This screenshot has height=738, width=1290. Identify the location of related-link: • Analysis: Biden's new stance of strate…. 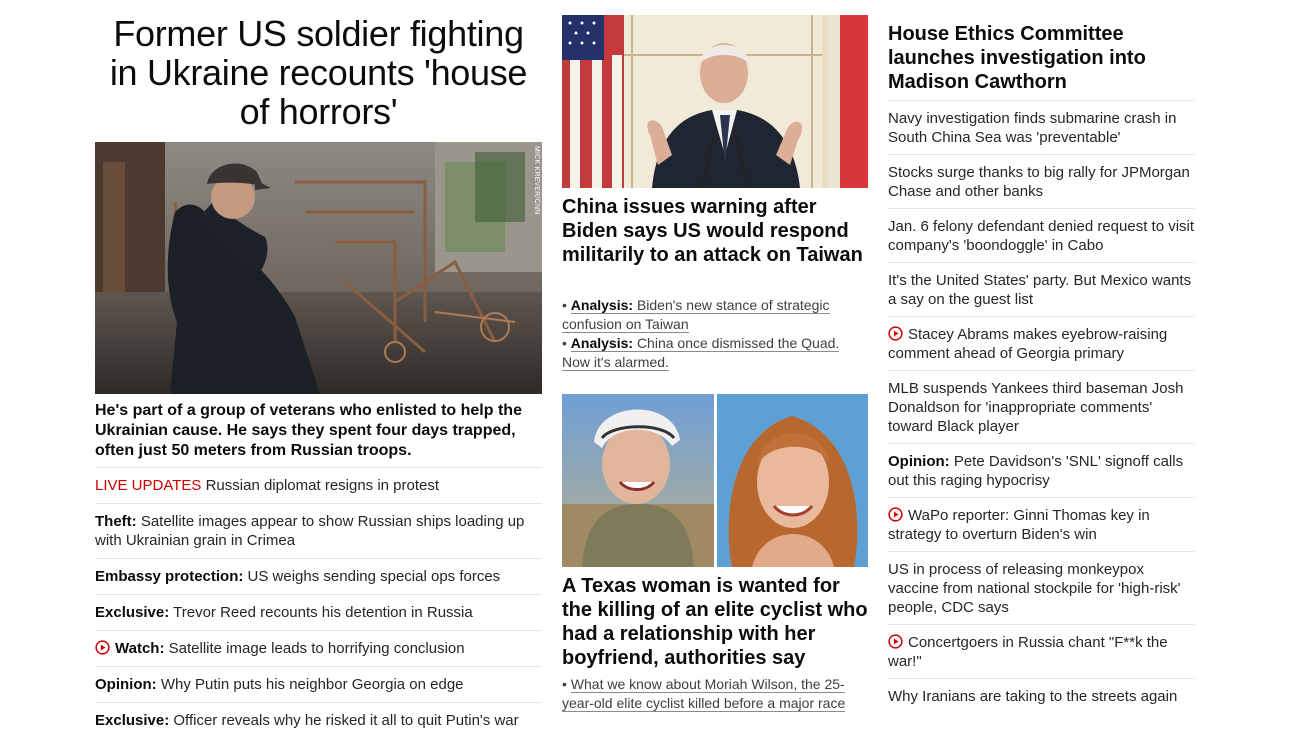
(715, 315).